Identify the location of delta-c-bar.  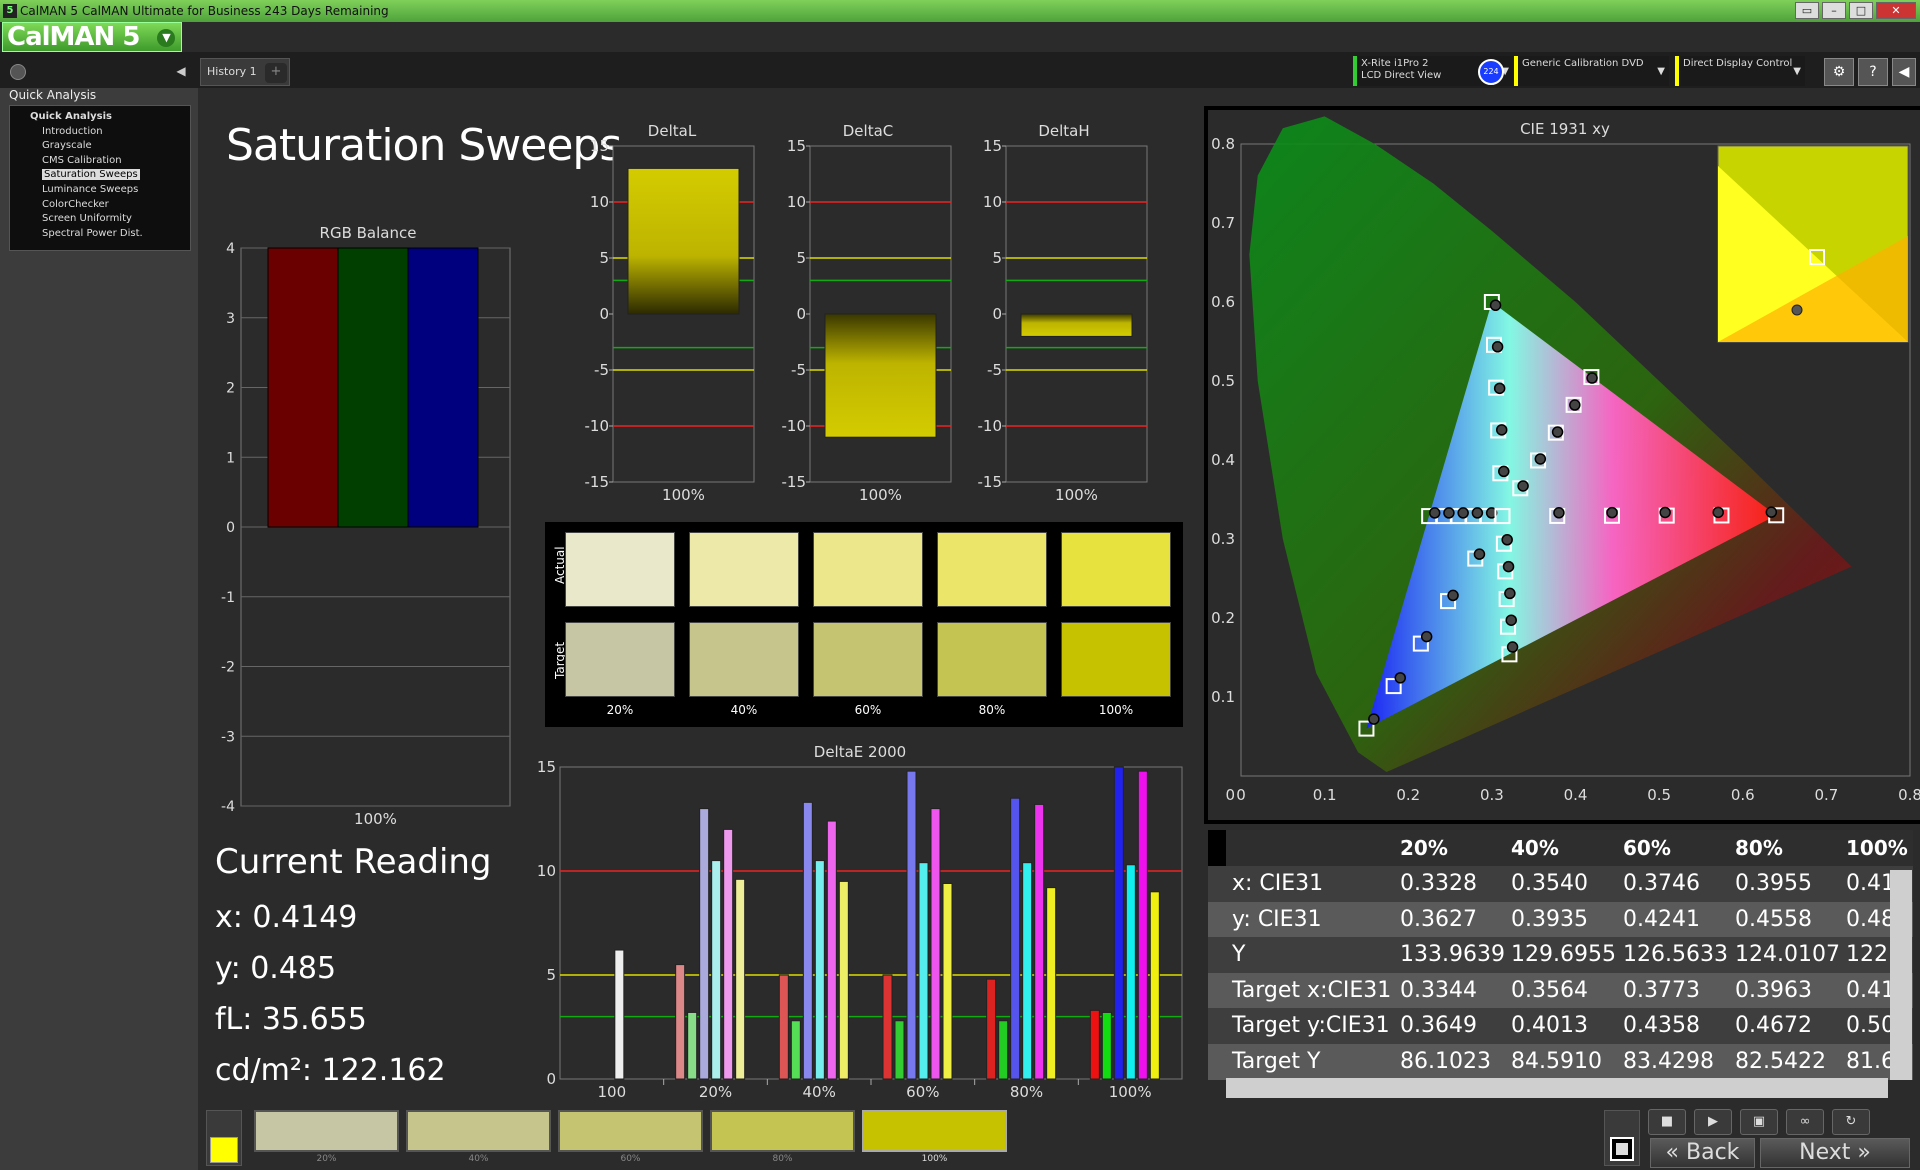
(880, 375).